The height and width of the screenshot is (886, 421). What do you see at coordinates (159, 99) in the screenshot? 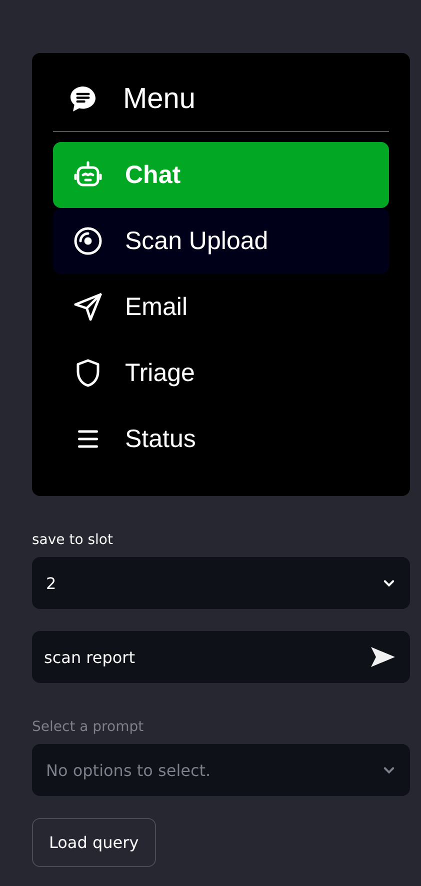
I see `menu-title: Menu` at bounding box center [159, 99].